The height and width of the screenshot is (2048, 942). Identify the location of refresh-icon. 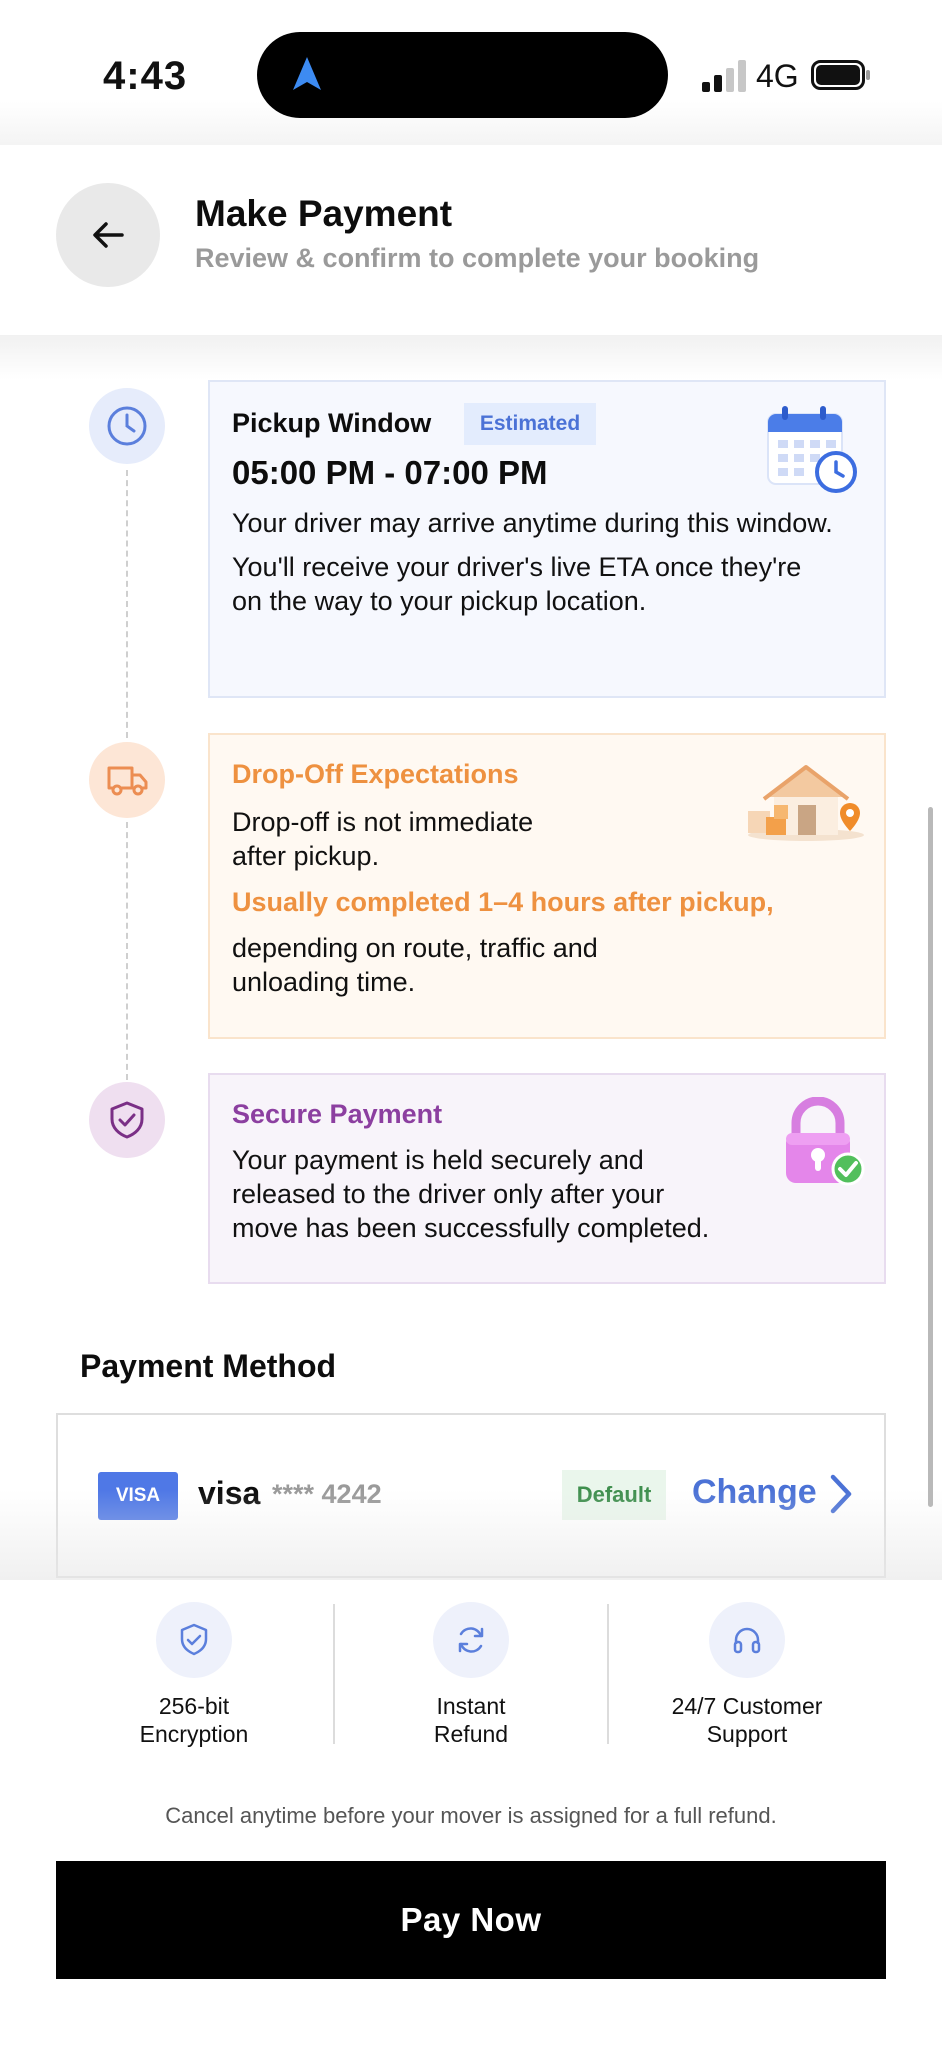
(471, 1640).